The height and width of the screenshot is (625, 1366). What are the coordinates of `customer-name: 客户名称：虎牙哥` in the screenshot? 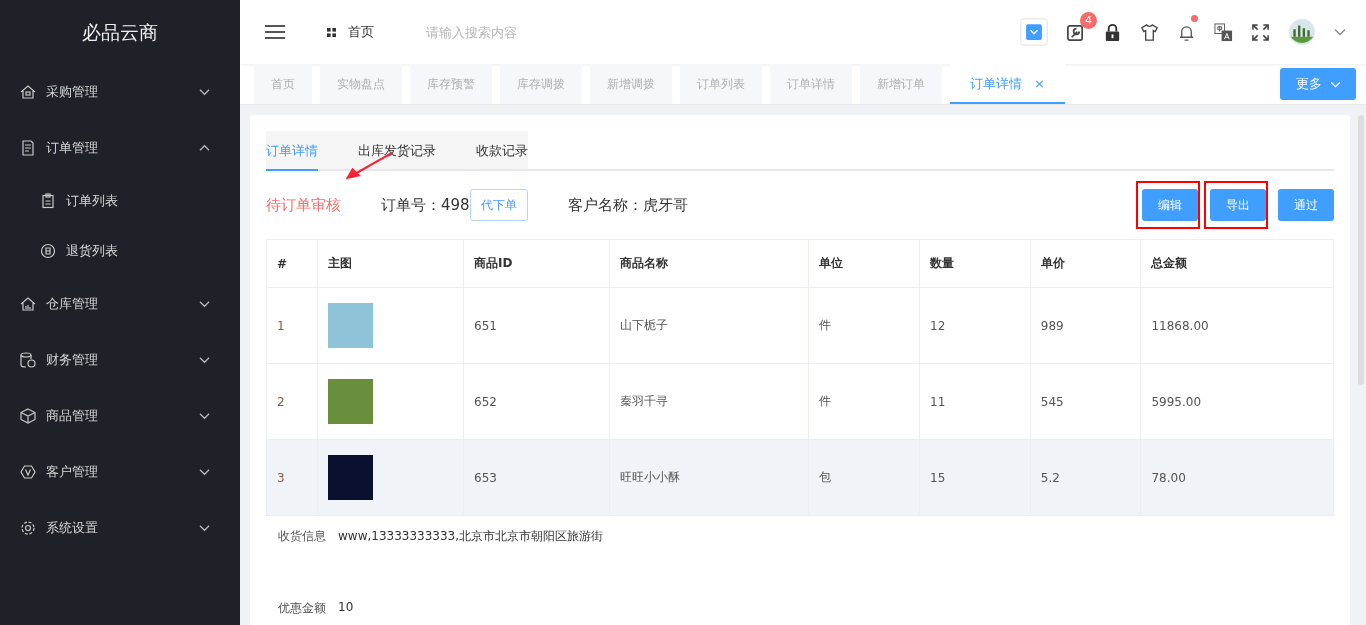 It's located at (627, 205).